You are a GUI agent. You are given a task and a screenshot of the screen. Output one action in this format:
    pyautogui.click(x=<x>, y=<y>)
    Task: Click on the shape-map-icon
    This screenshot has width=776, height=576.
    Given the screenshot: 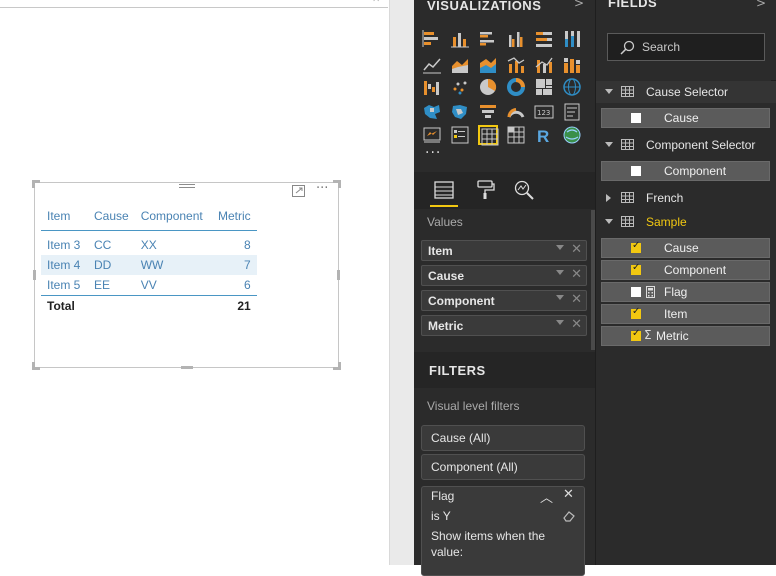 What is the action you would take?
    pyautogui.click(x=460, y=112)
    